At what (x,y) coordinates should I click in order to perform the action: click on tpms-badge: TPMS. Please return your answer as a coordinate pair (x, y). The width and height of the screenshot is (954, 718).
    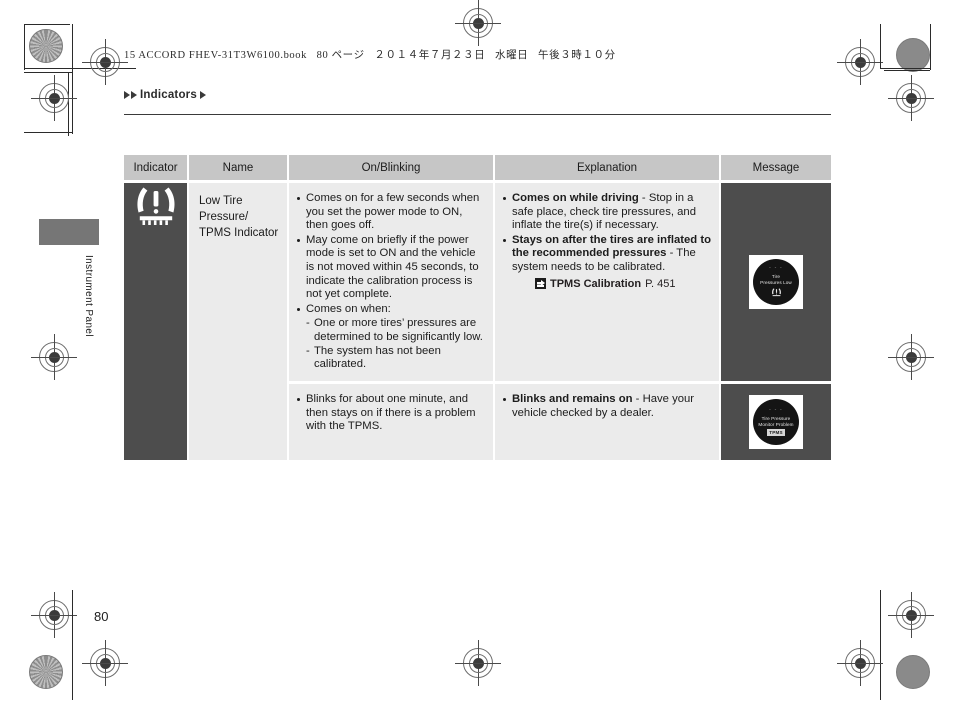
    Looking at the image, I should click on (776, 433).